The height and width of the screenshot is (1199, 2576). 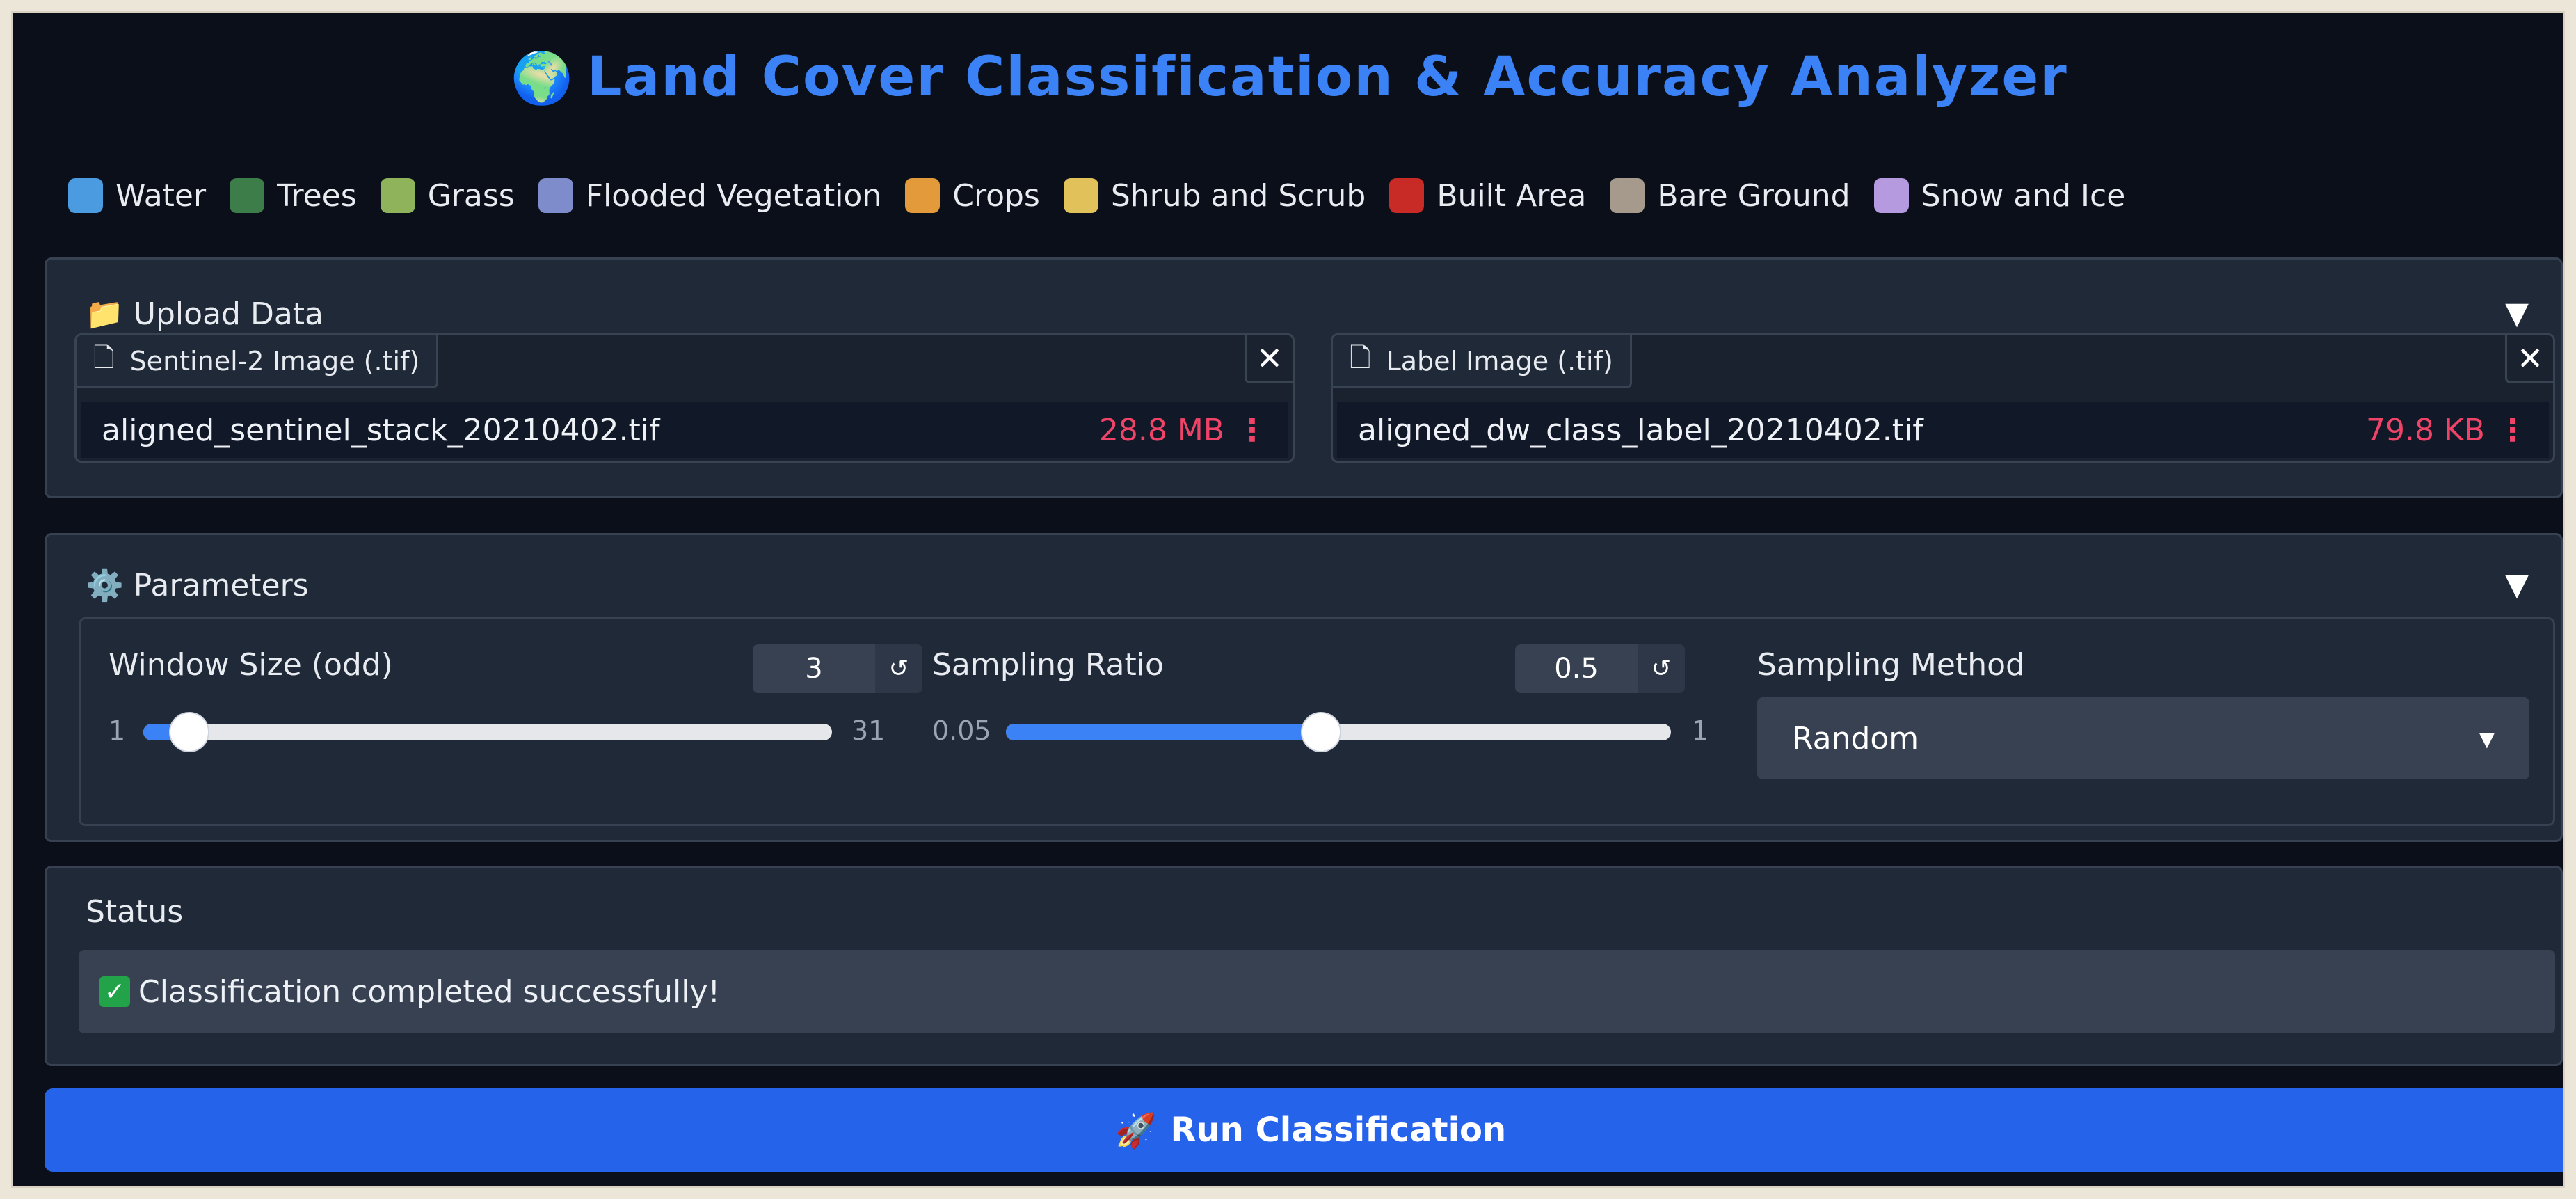 What do you see at coordinates (251, 665) in the screenshot?
I see `window-size-label: Window Size (odd)` at bounding box center [251, 665].